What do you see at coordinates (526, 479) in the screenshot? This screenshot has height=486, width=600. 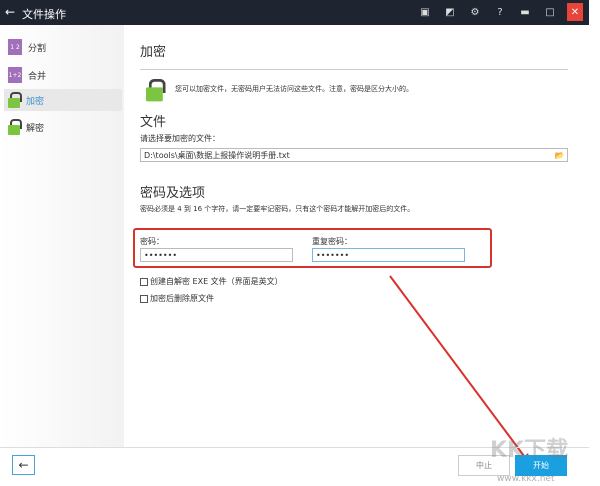 I see `watermark-url: www.kkx.net` at bounding box center [526, 479].